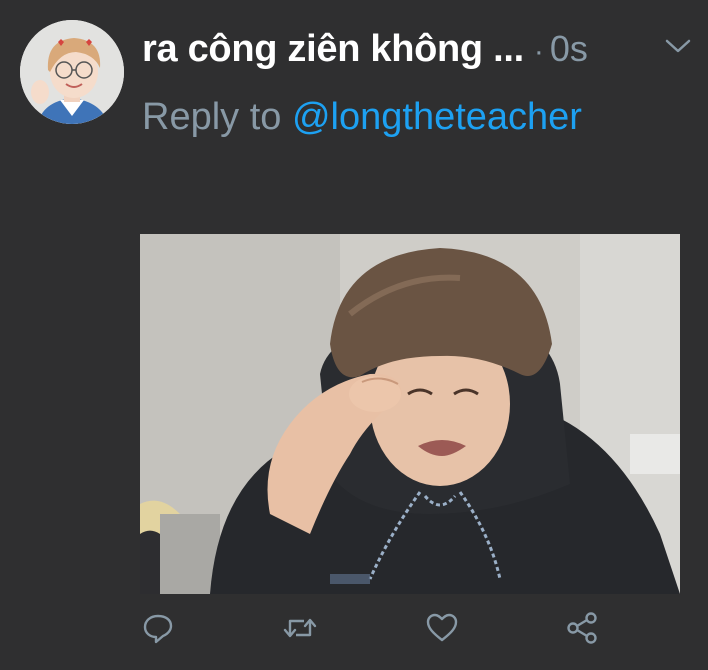  I want to click on reply-handle-link: @longtheteacher, so click(437, 117).